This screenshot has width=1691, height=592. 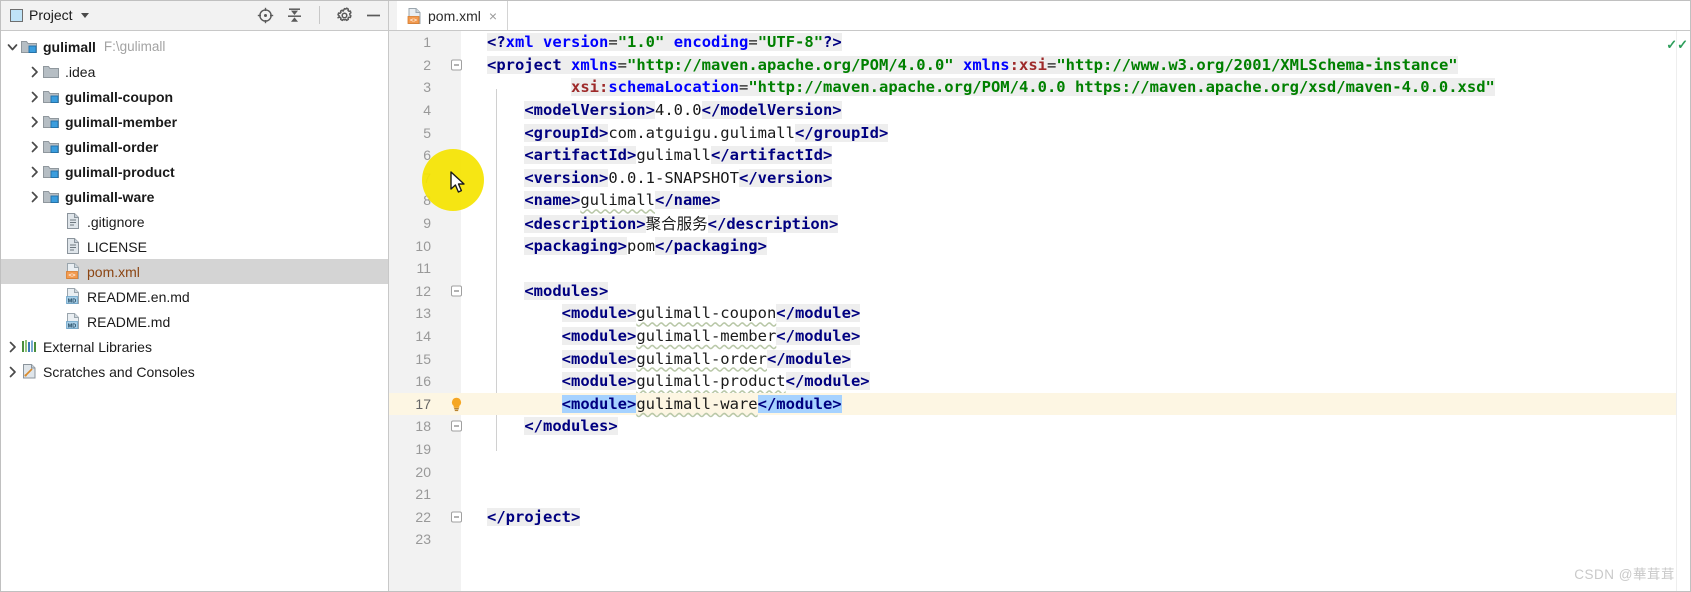 What do you see at coordinates (576, 42) in the screenshot?
I see `code-token: version` at bounding box center [576, 42].